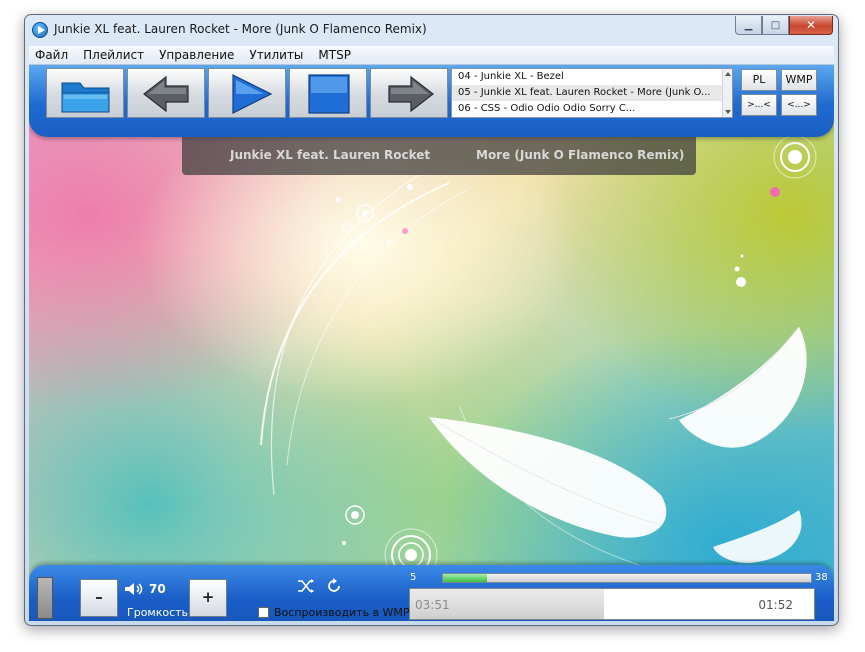  I want to click on pl-button: PL, so click(759, 80).